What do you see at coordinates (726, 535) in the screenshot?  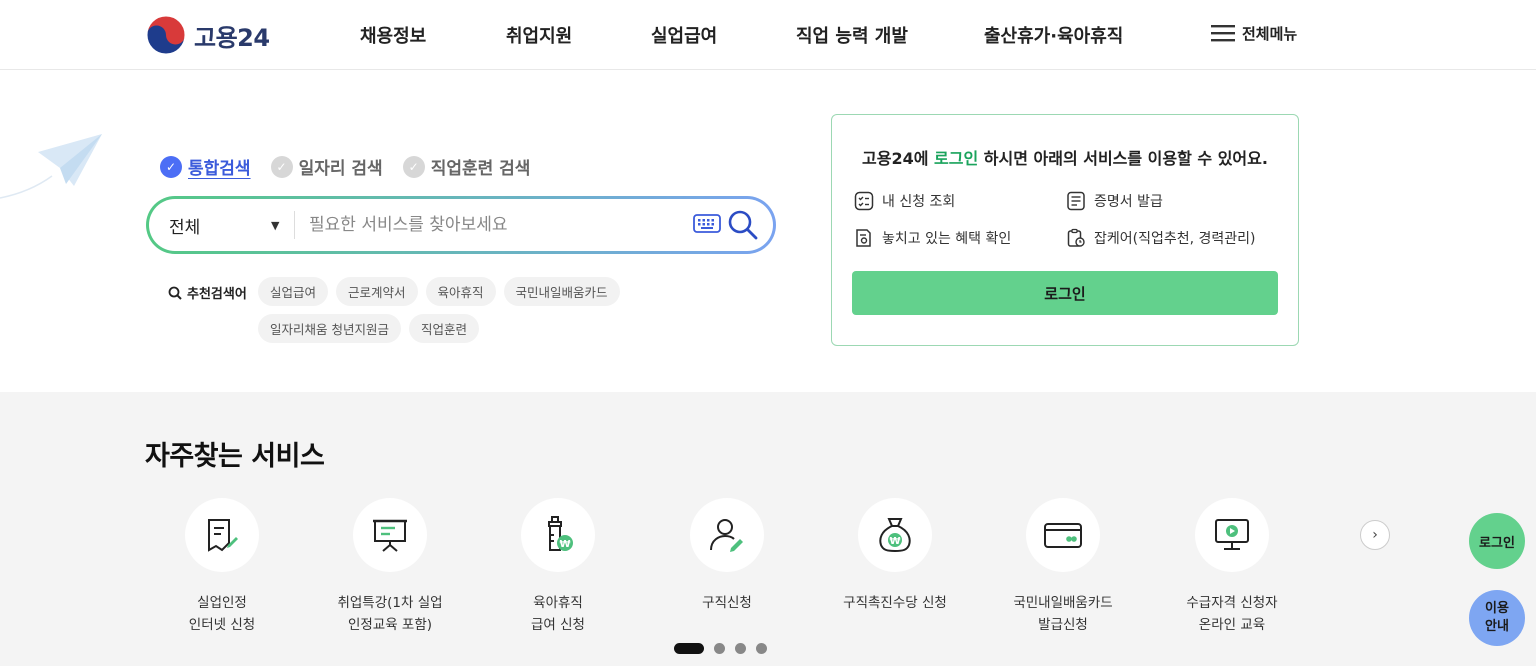 I see `person-edit-icon` at bounding box center [726, 535].